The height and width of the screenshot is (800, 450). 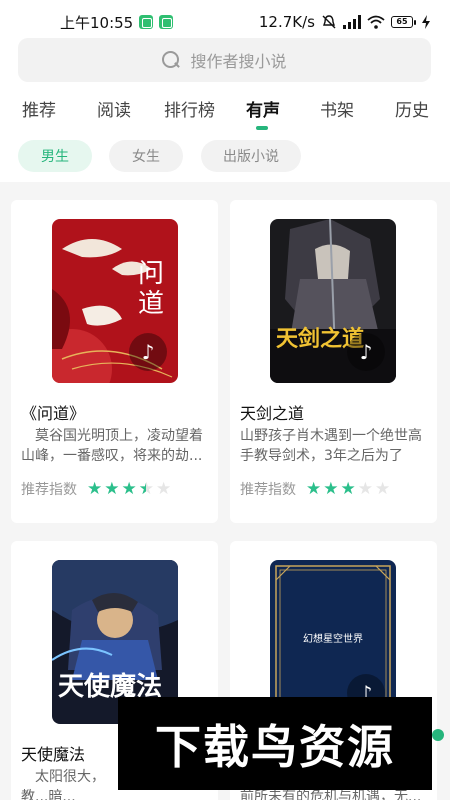 What do you see at coordinates (55, 156) in the screenshot?
I see `filter-male: 男生` at bounding box center [55, 156].